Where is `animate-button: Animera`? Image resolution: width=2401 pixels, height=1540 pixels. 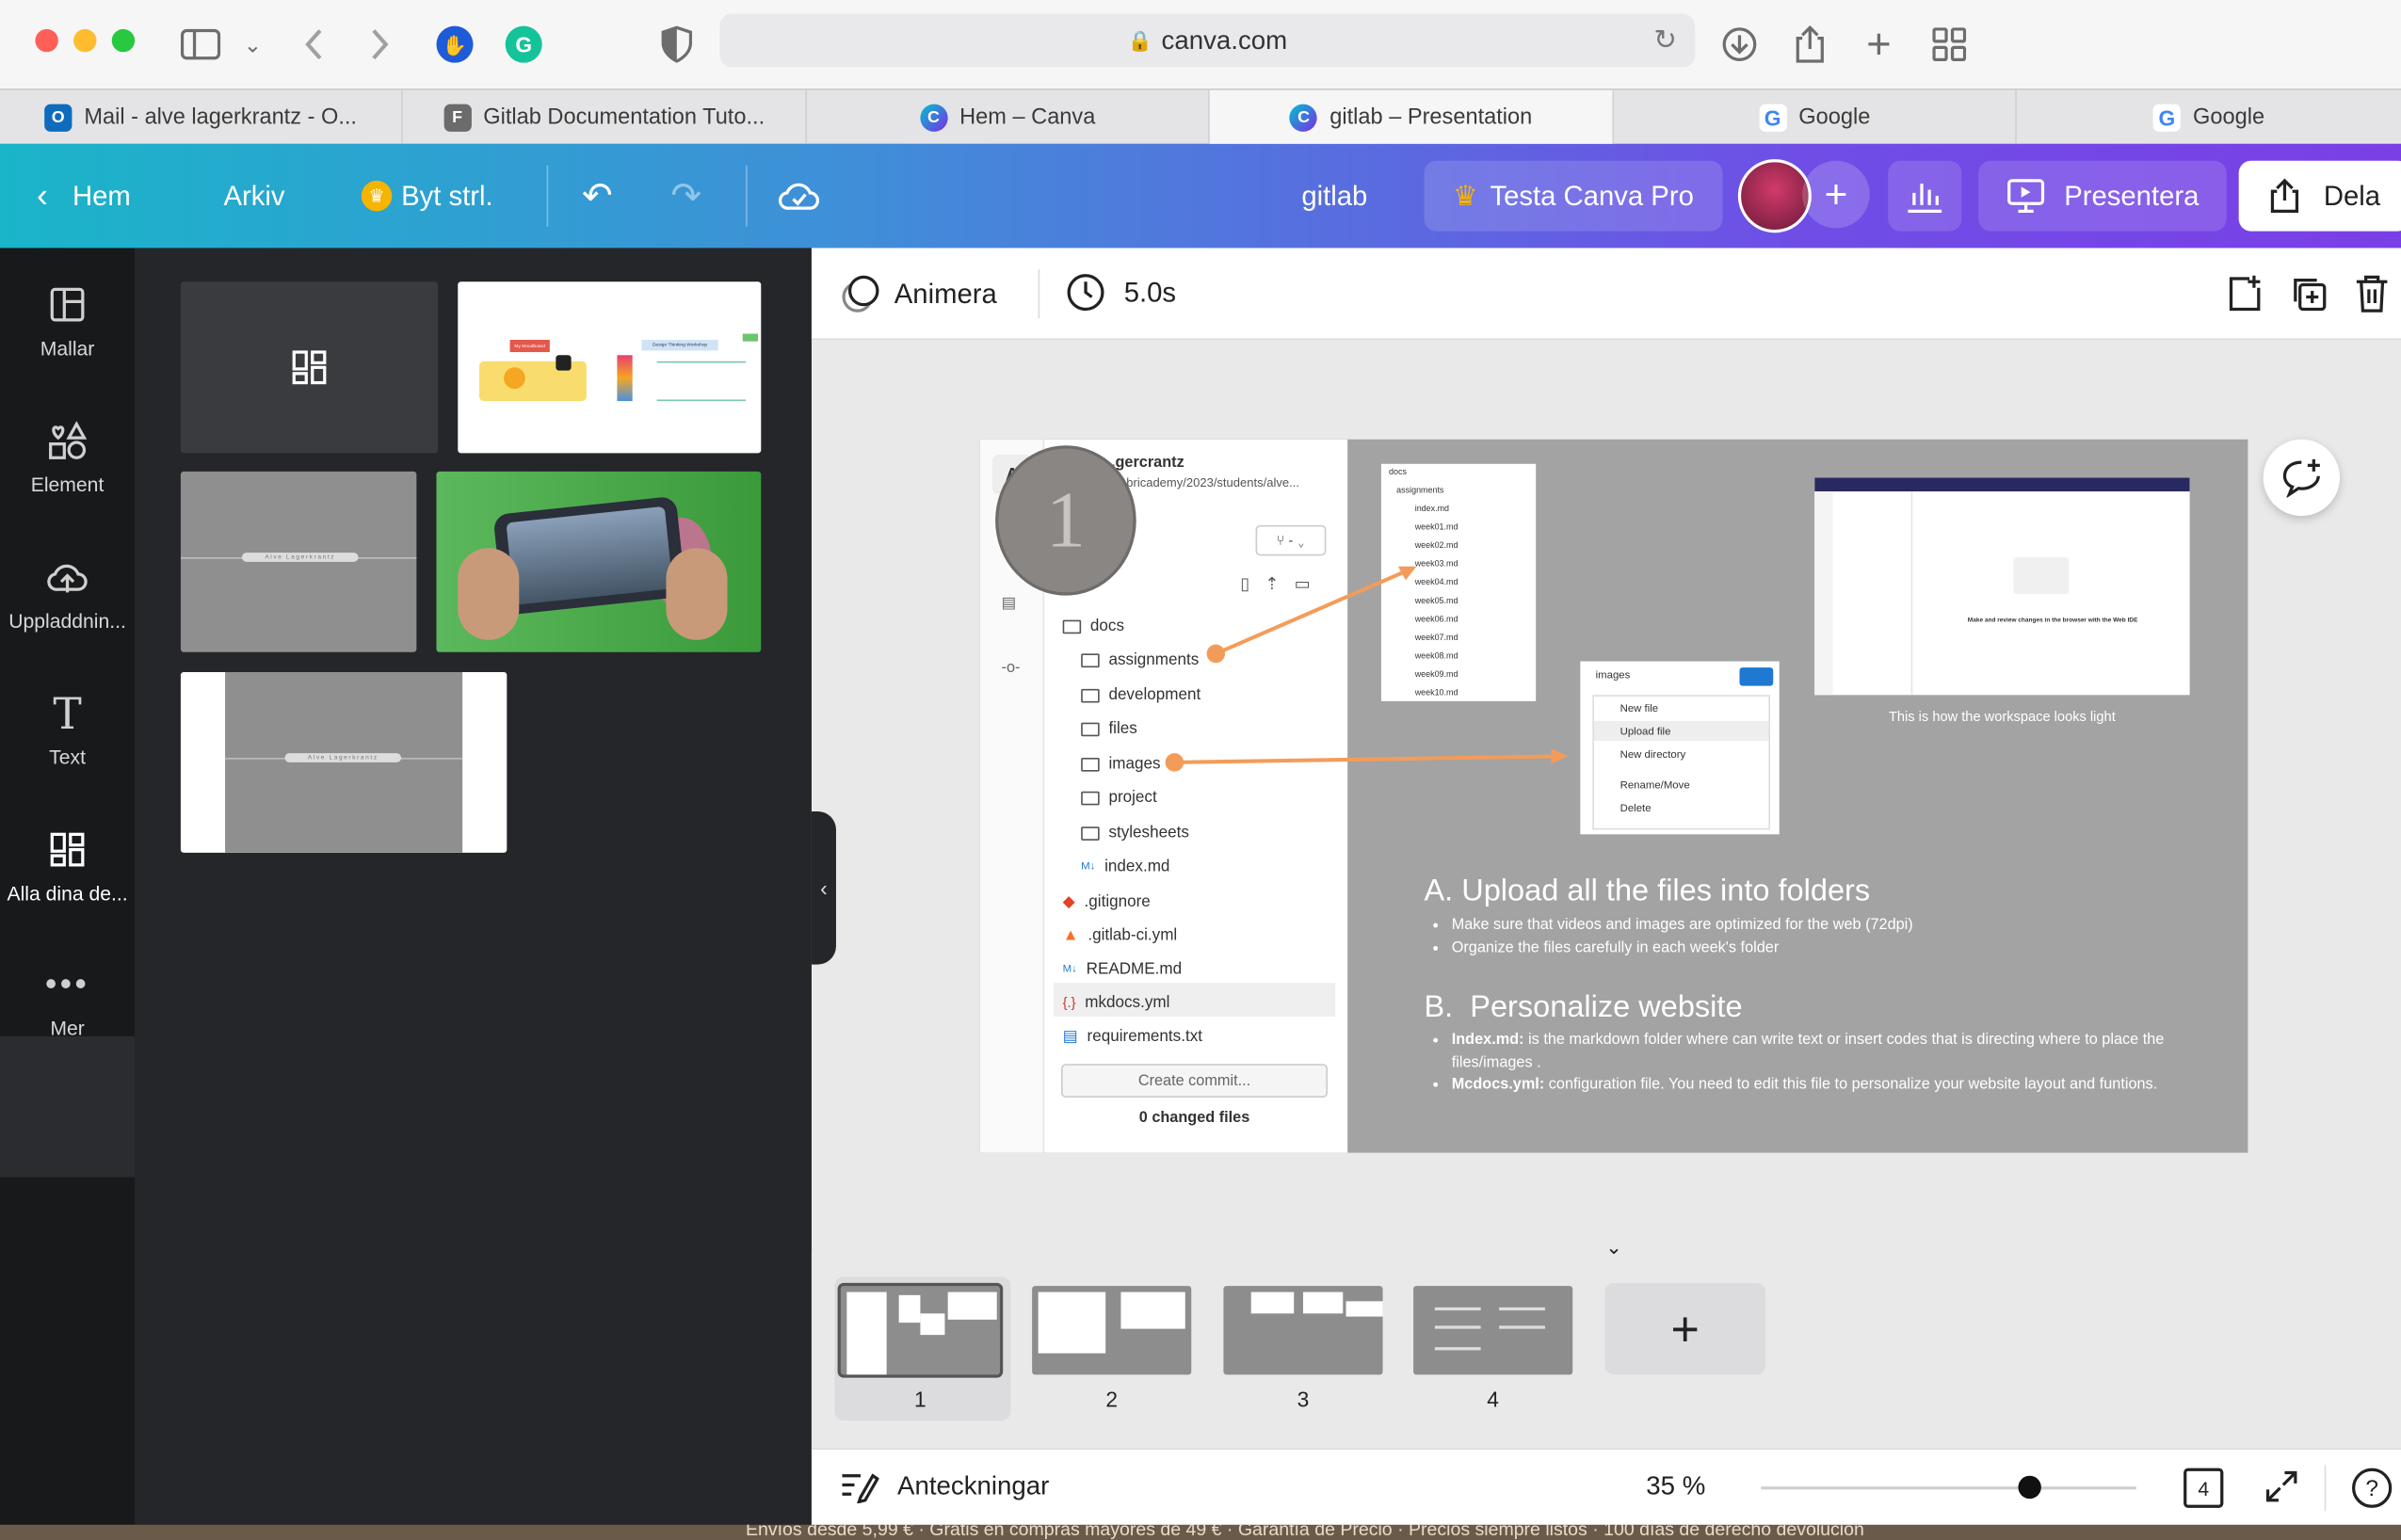 animate-button: Animera is located at coordinates (918, 293).